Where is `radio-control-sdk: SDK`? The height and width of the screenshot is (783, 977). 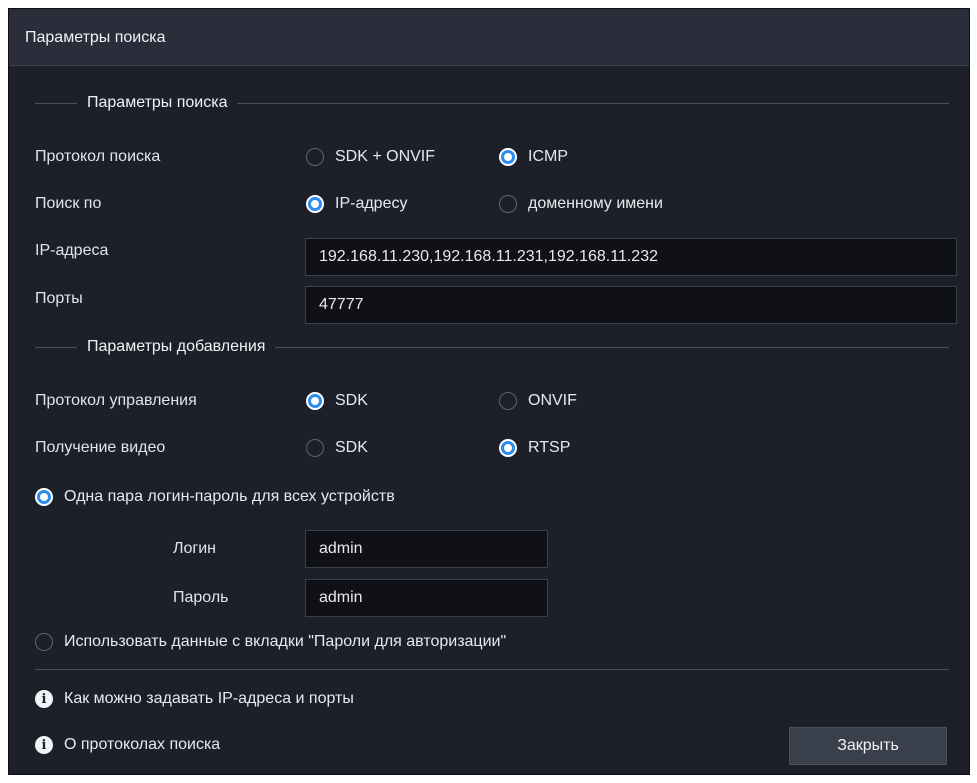
radio-control-sdk: SDK is located at coordinates (337, 401).